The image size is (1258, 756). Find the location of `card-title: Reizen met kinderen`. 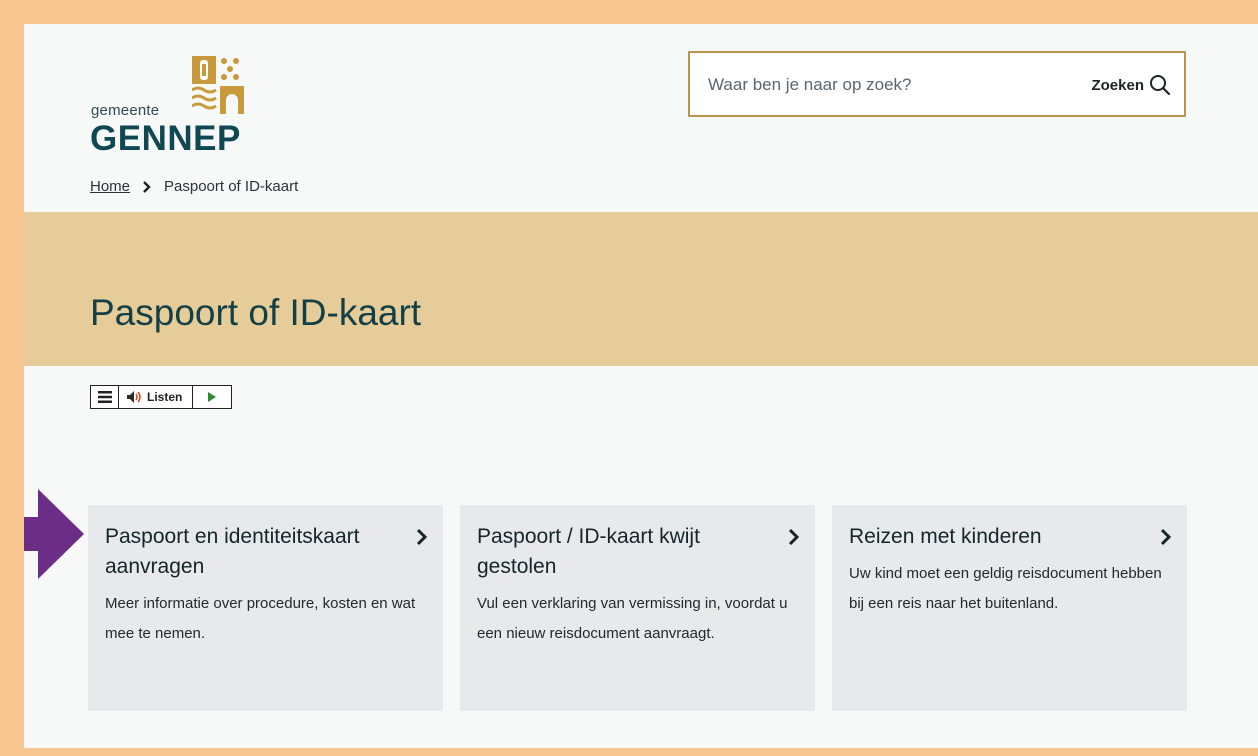

card-title: Reizen met kinderen is located at coordinates (945, 536).